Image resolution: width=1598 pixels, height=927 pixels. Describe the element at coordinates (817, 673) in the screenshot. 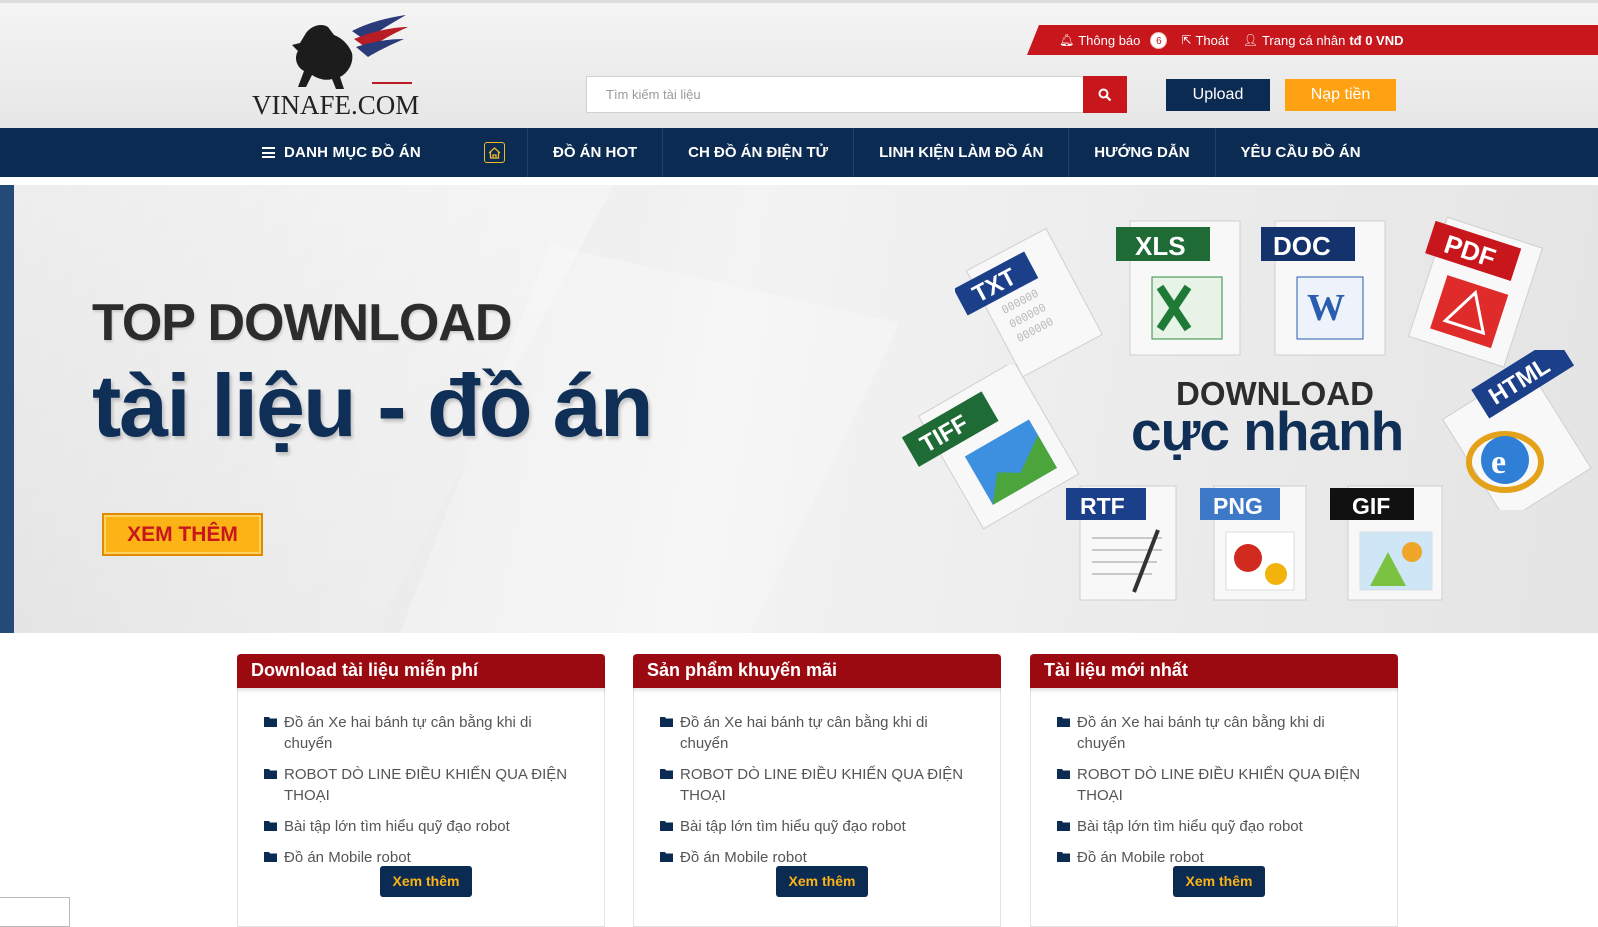

I see `box-title: Sản phẩm khuyến mãi` at that location.